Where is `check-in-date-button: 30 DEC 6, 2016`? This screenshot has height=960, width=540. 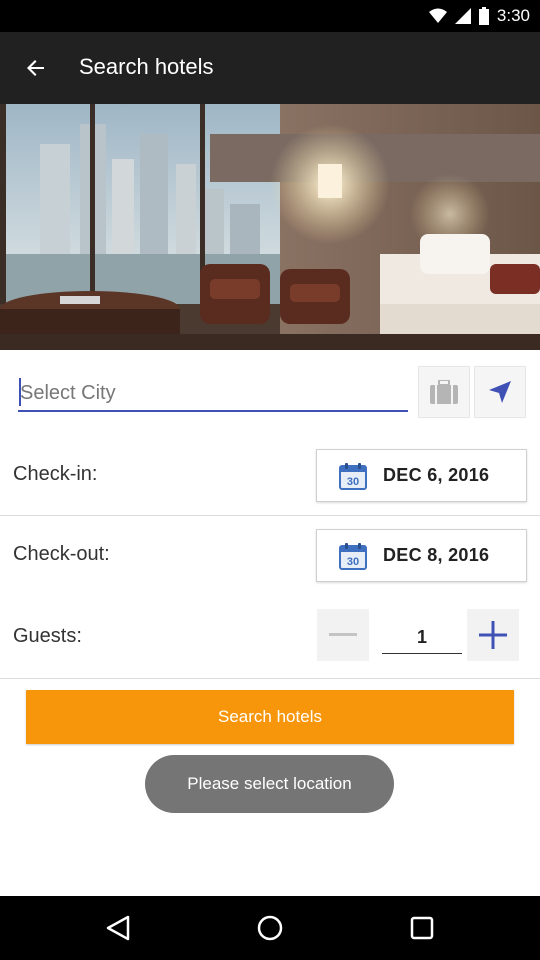 check-in-date-button: 30 DEC 6, 2016 is located at coordinates (421, 475).